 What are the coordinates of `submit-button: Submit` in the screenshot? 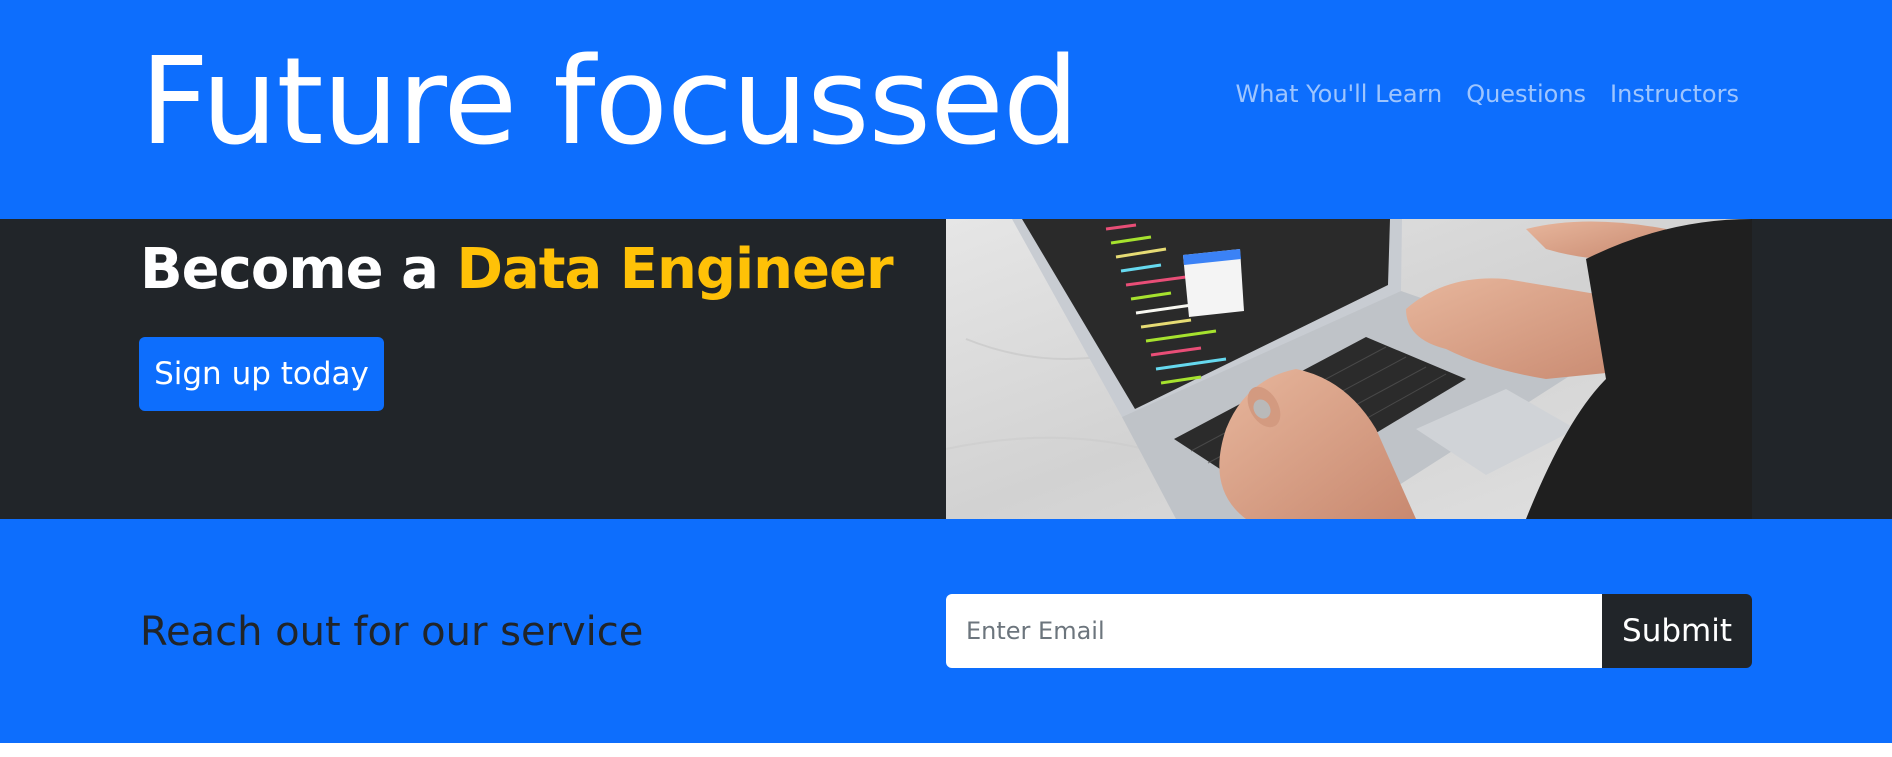 It's located at (1677, 631).